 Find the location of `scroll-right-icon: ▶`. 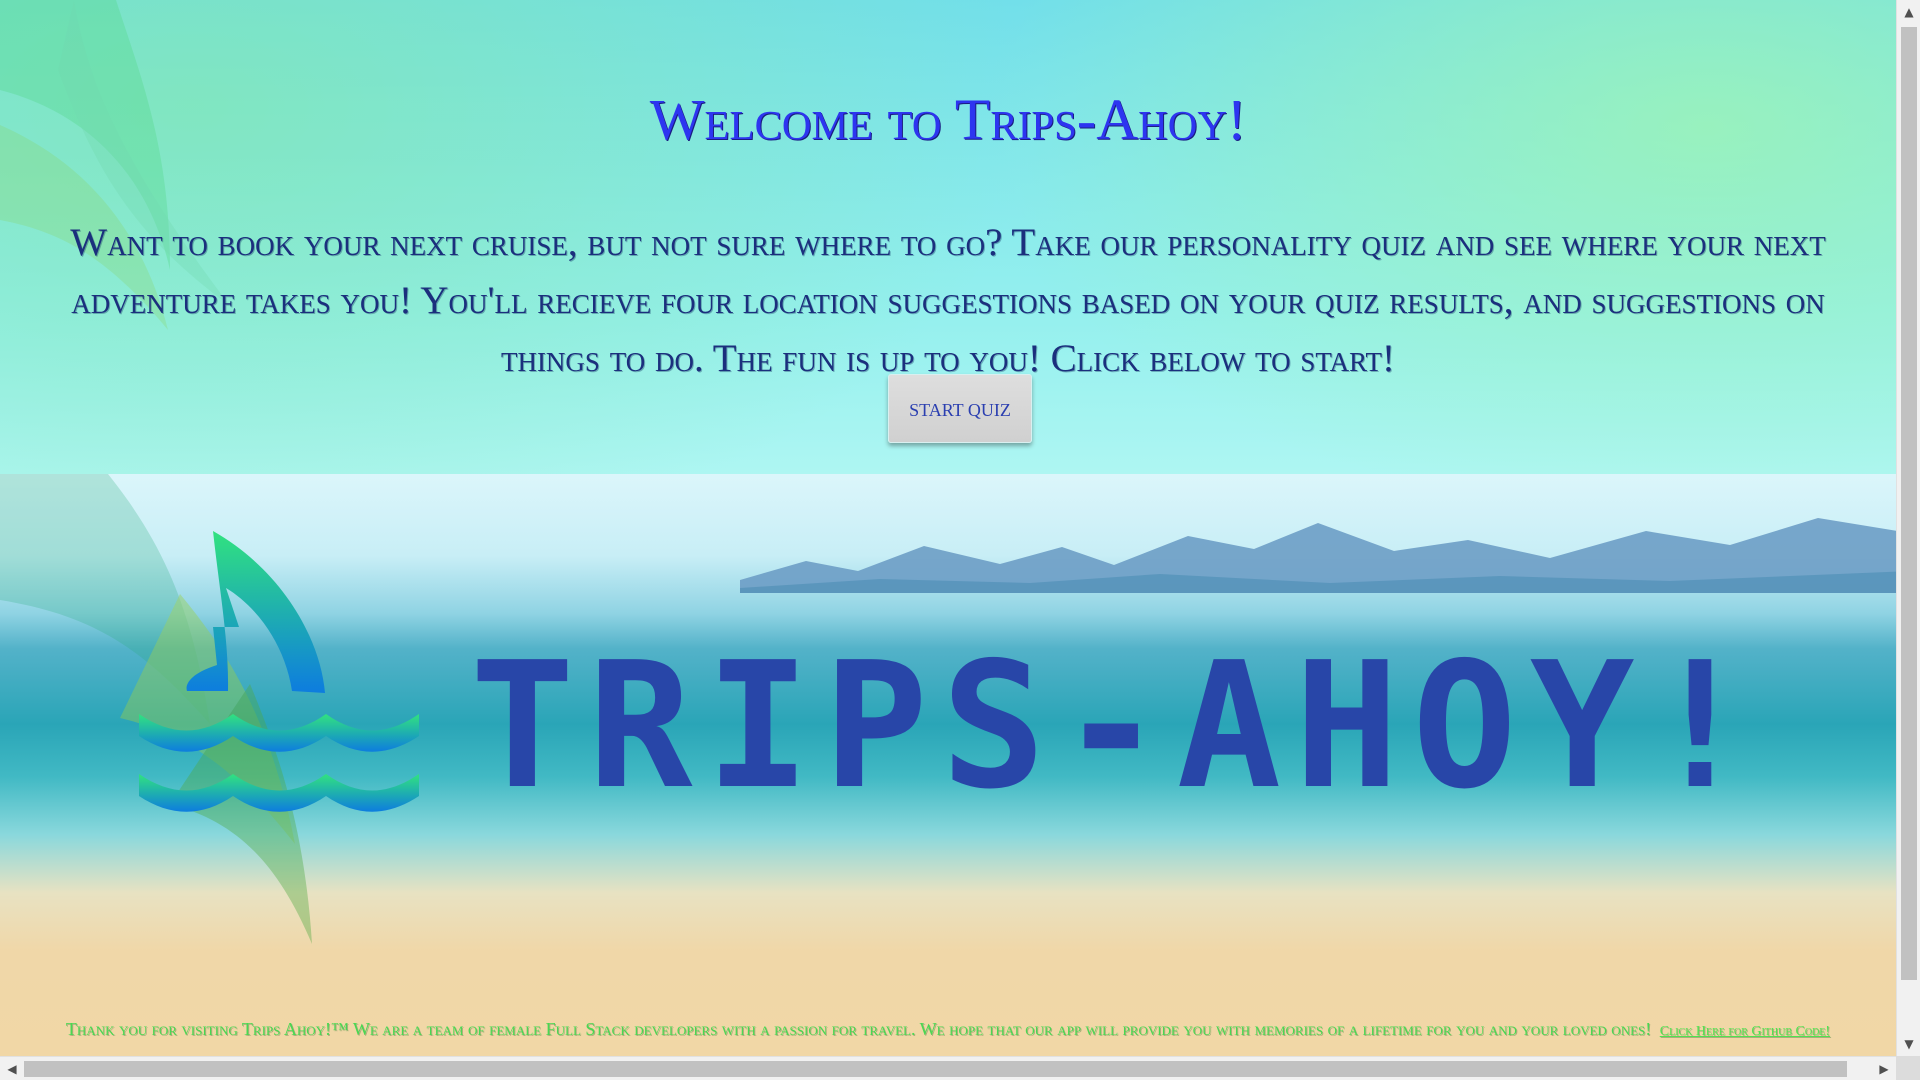

scroll-right-icon: ▶ is located at coordinates (1884, 1069).